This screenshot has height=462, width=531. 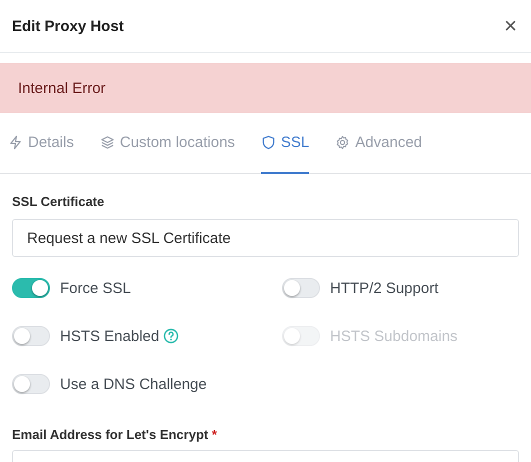 I want to click on shield-icon, so click(x=268, y=142).